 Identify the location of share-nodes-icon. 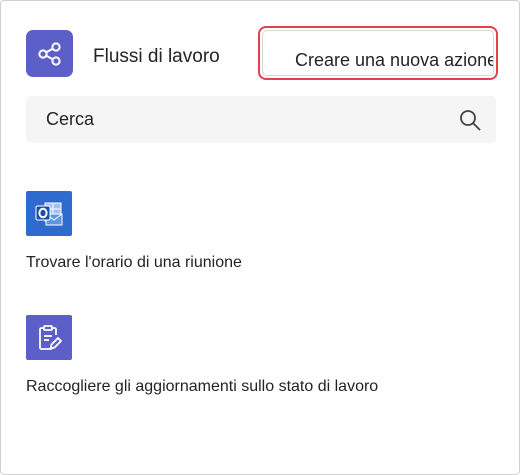
(49, 53).